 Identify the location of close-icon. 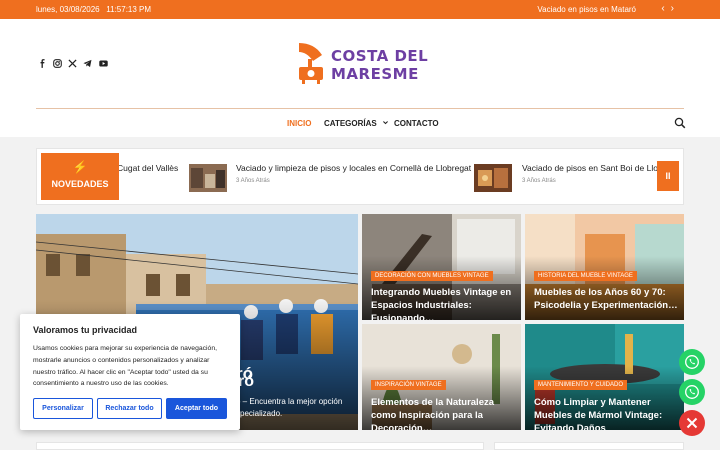
(692, 423).